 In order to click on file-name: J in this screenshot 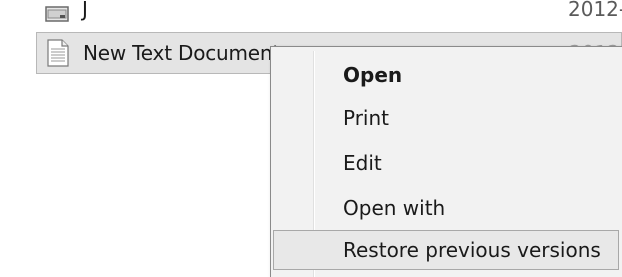, I will do `click(85, 10)`.